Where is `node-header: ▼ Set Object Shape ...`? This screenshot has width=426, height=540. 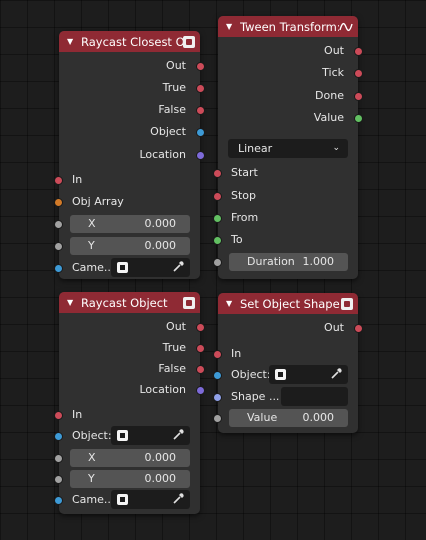
node-header: ▼ Set Object Shape ... is located at coordinates (288, 303).